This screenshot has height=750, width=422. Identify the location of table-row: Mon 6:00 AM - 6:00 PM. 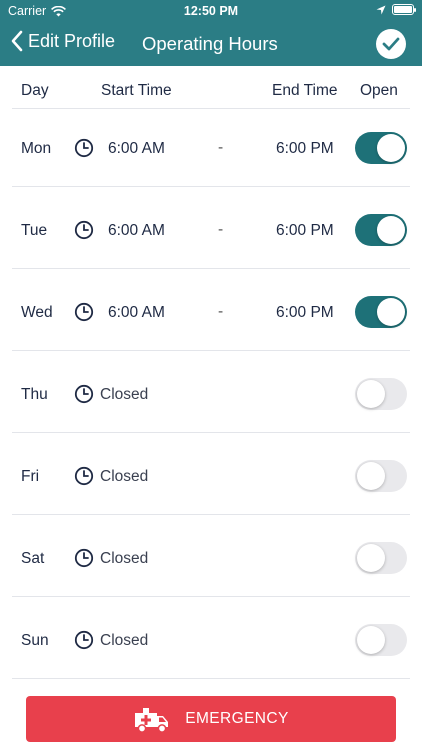
(211, 149).